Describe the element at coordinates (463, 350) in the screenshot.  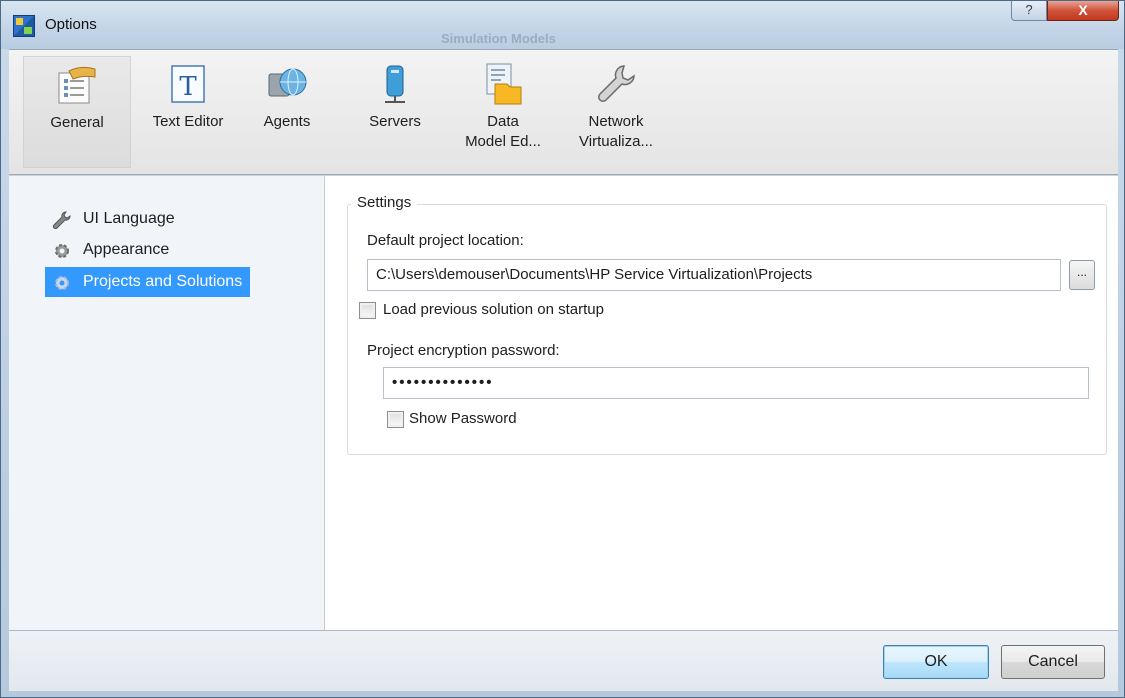
I see `project-encryption-password-label: Project encryption password:` at that location.